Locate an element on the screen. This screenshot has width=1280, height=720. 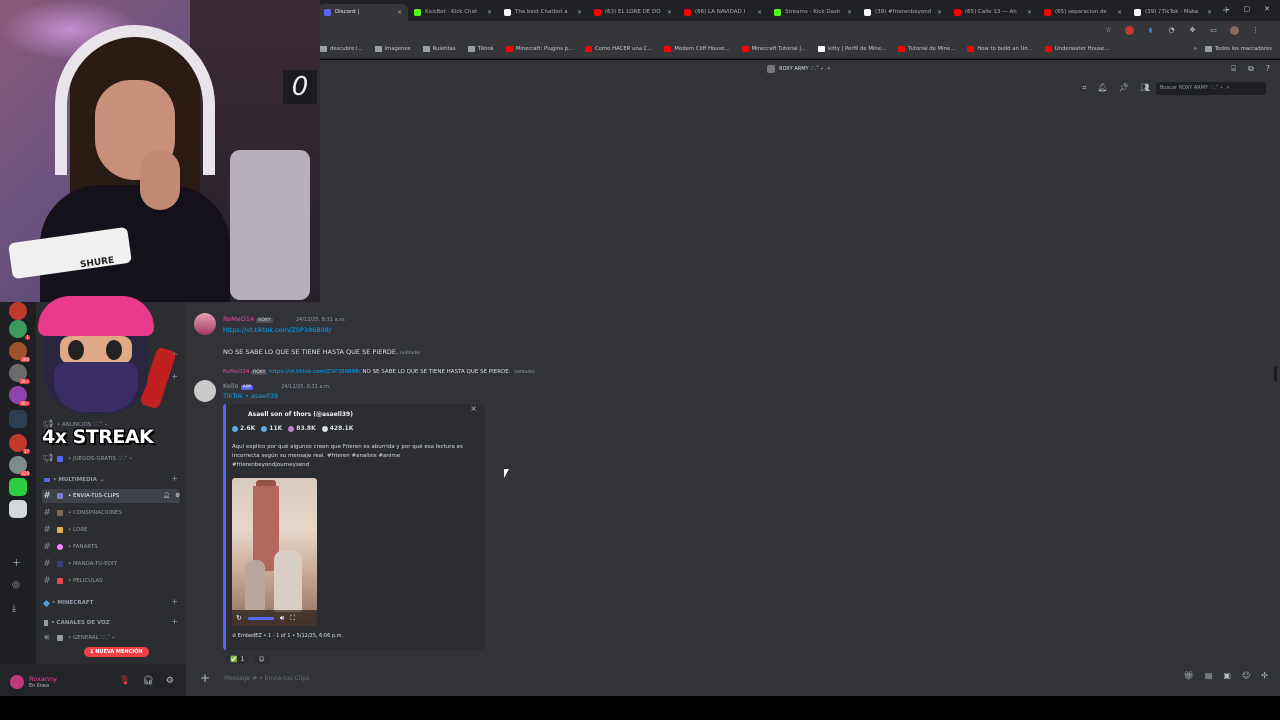
browser-tab: Streams - Kick Dash ✕ is located at coordinates (813, 12).